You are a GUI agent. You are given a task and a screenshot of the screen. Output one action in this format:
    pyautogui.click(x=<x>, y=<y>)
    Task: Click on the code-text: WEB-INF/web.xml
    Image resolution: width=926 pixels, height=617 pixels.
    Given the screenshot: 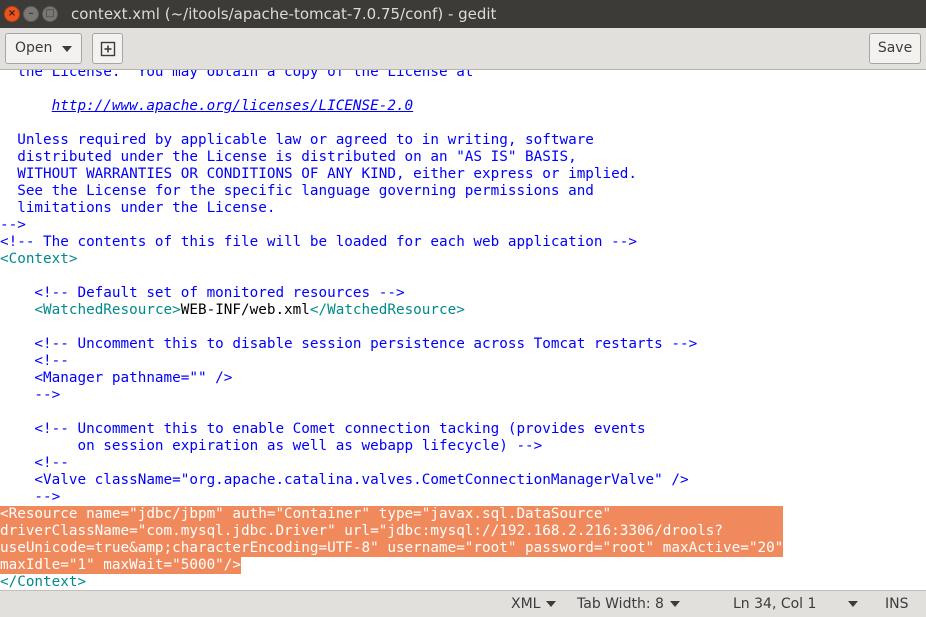 What is the action you would take?
    pyautogui.click(x=245, y=310)
    